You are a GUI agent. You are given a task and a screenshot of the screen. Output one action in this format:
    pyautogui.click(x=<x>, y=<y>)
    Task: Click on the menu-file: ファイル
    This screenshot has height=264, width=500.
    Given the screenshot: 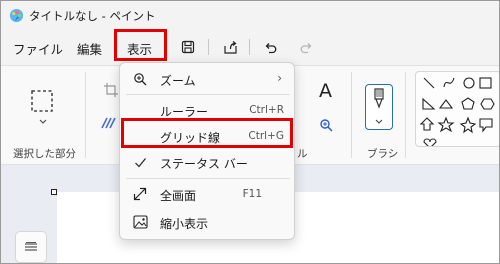 What is the action you would take?
    pyautogui.click(x=38, y=48)
    